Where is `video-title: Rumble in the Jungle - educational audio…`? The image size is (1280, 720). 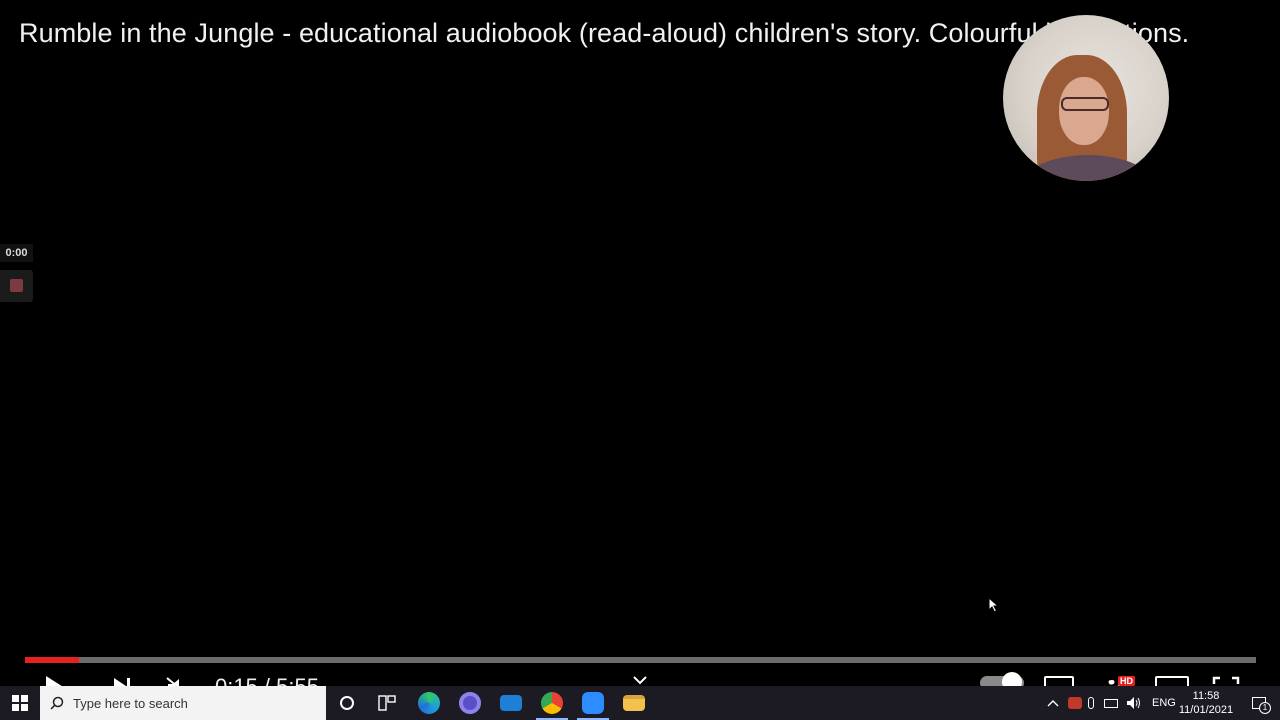 video-title: Rumble in the Jungle - educational audio… is located at coordinates (604, 33).